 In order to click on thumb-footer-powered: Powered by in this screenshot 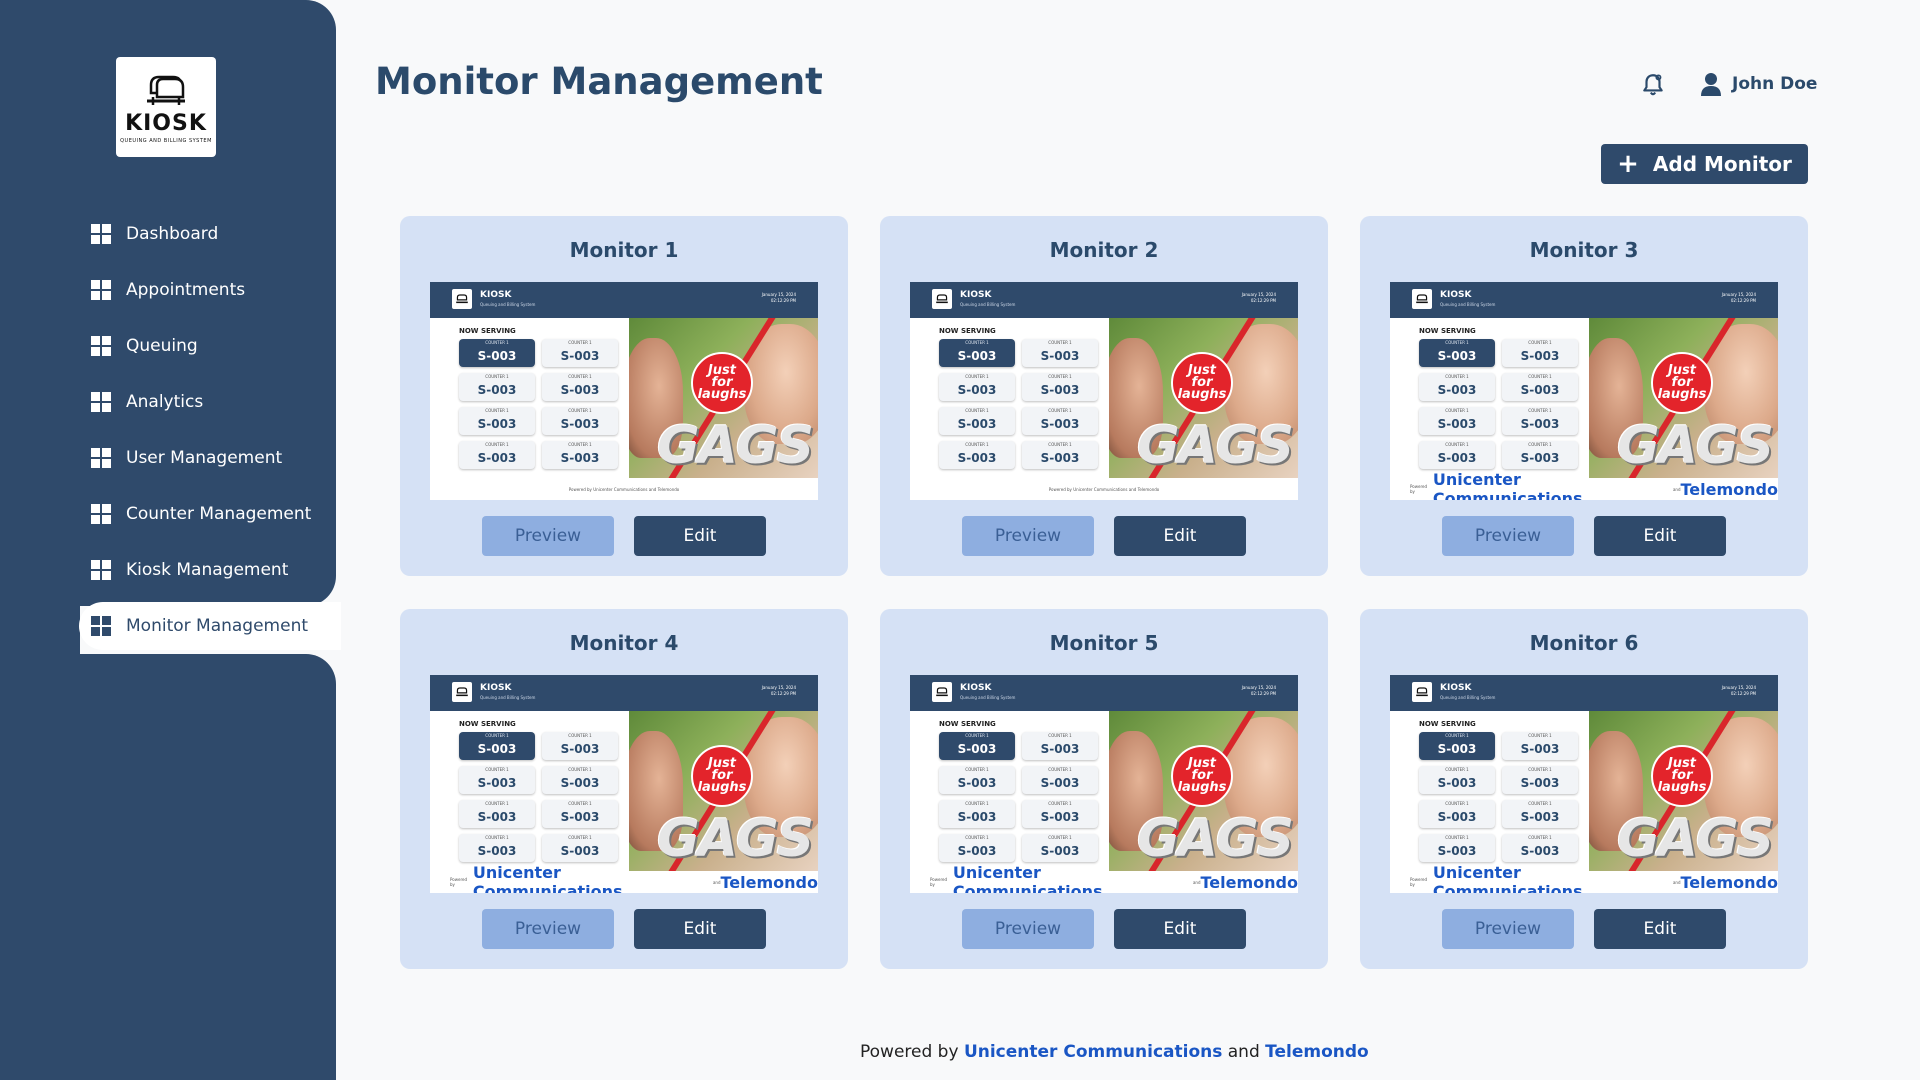, I will do `click(459, 882)`.